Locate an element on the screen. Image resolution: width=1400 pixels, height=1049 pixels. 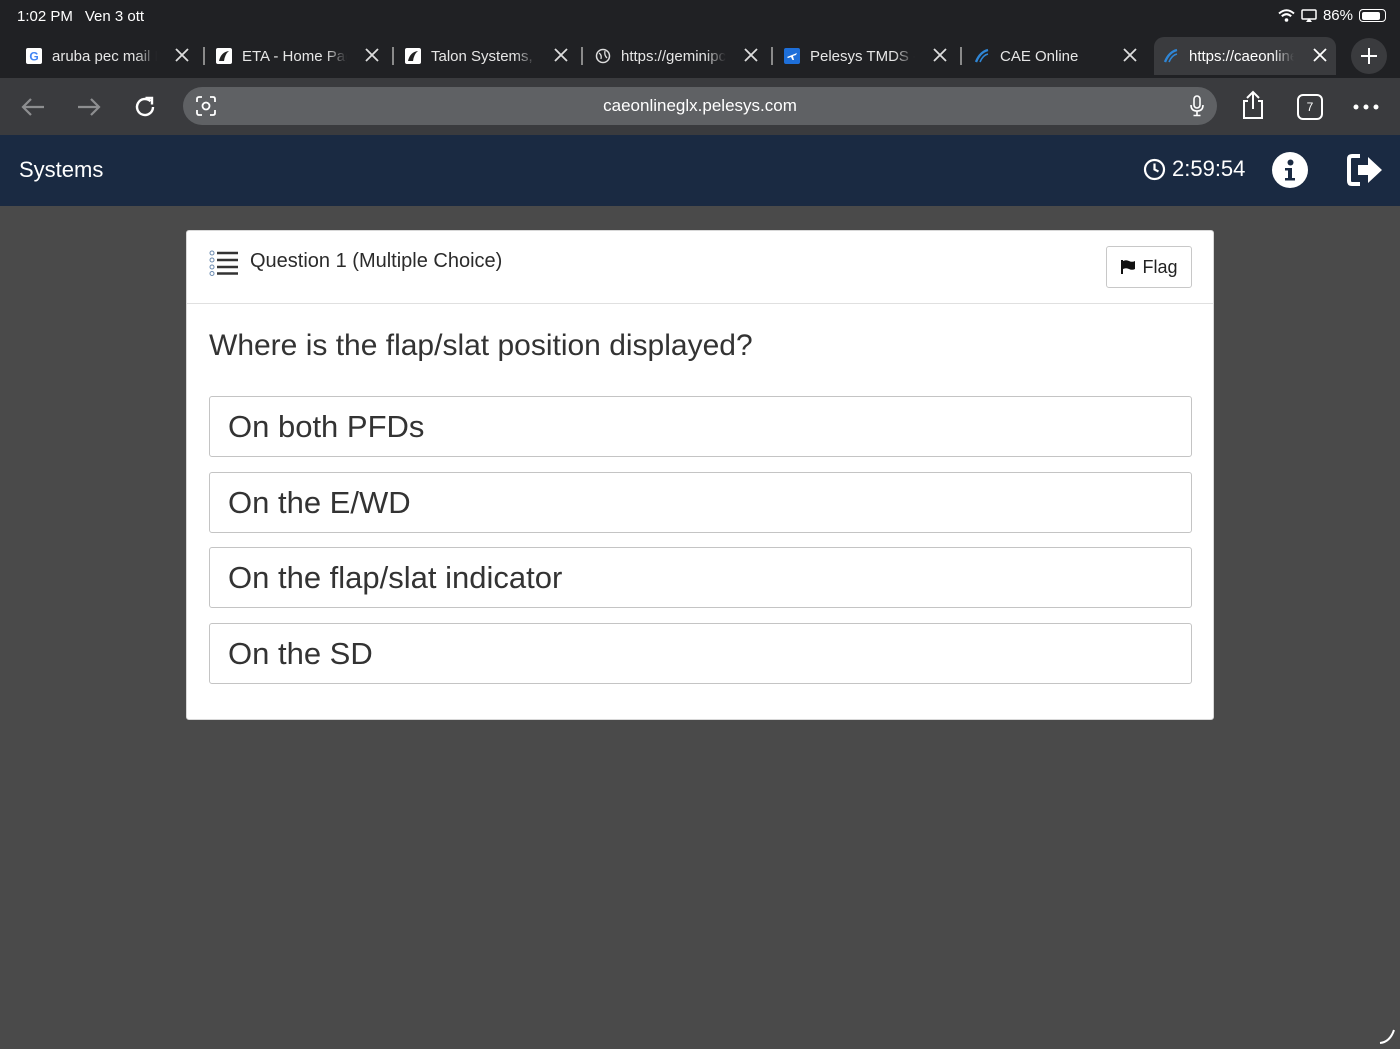
tab-count: 7 is located at coordinates (1310, 107).